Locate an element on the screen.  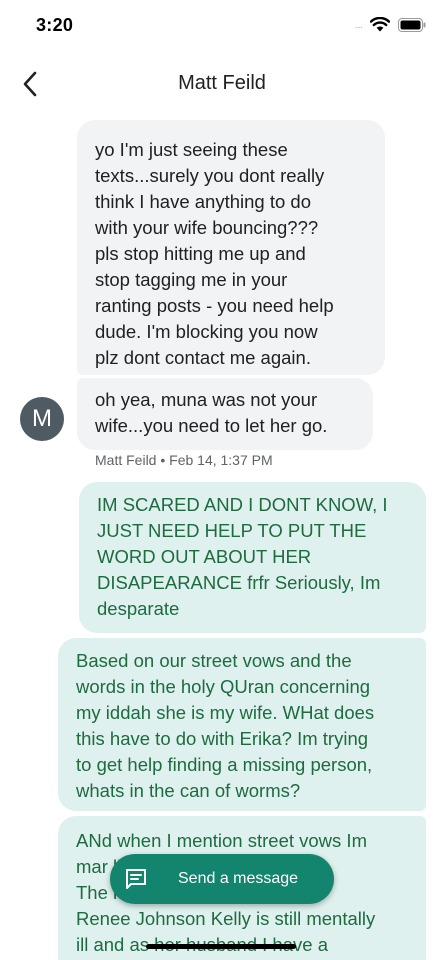
status-time: 3:20 is located at coordinates (55, 25).